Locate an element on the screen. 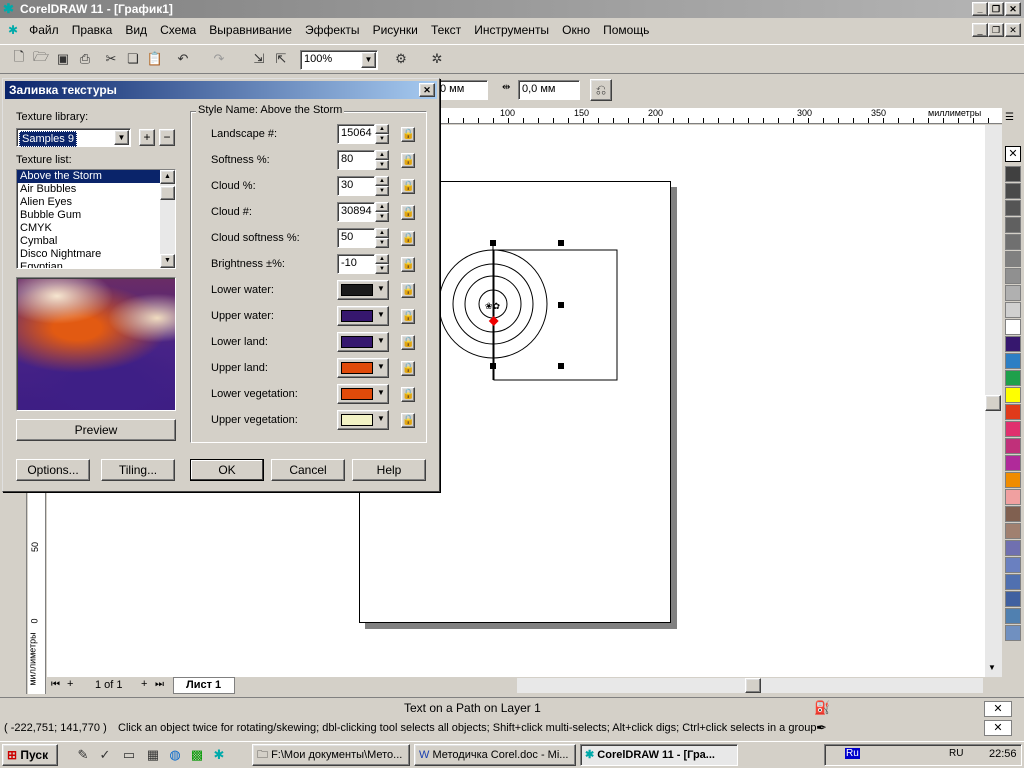 This screenshot has height=768, width=1024. menu-arrange: Выравнивание is located at coordinates (250, 30).